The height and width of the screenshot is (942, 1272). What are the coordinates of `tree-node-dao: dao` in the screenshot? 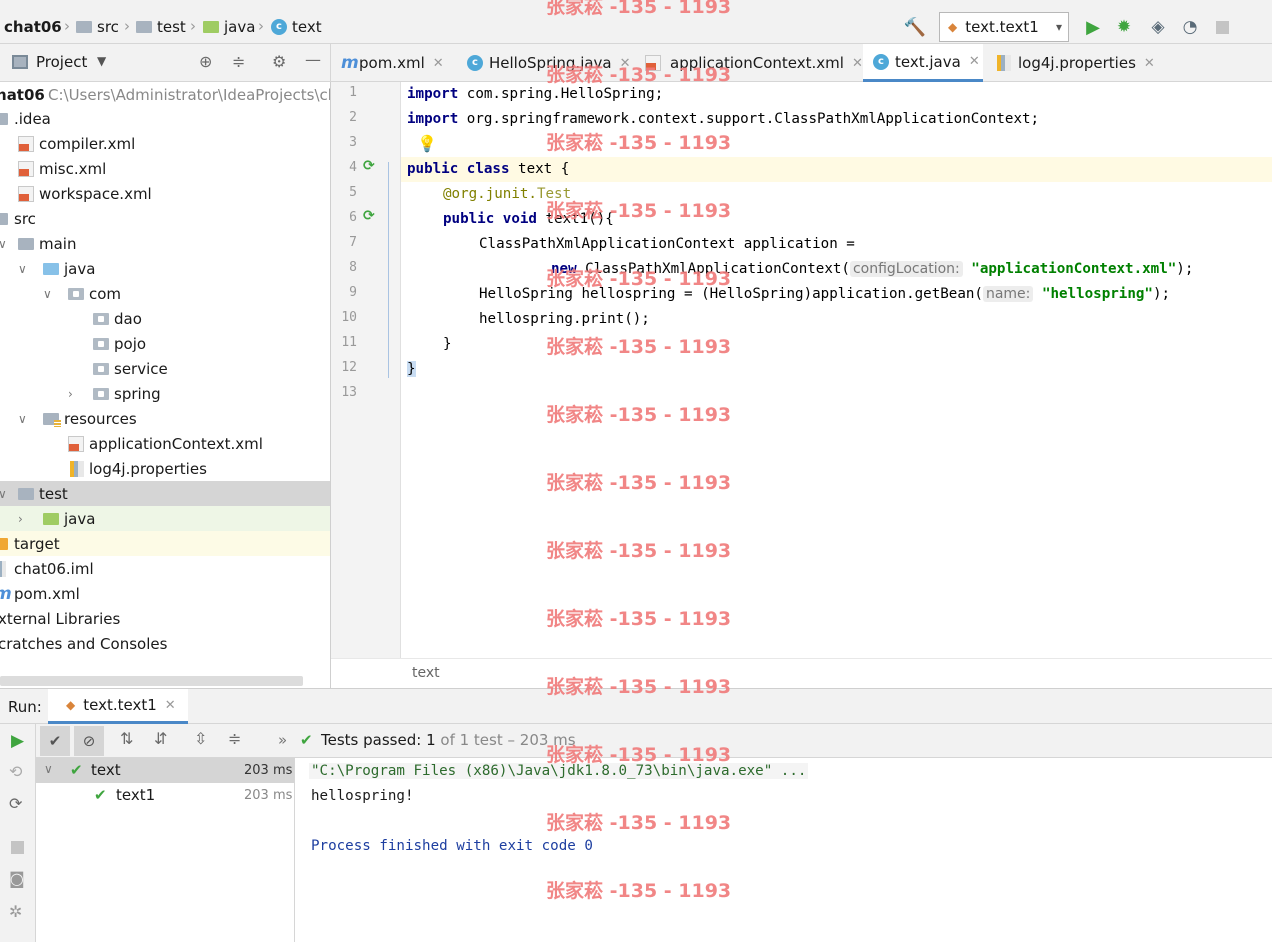 It's located at (165, 318).